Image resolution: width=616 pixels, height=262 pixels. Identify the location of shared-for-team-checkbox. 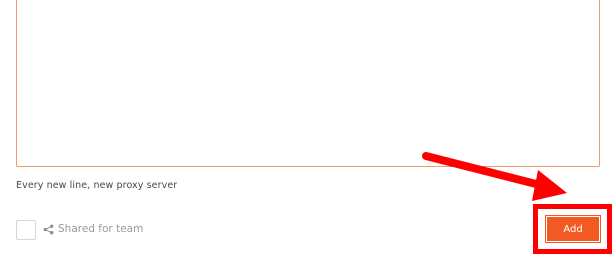
(26, 230).